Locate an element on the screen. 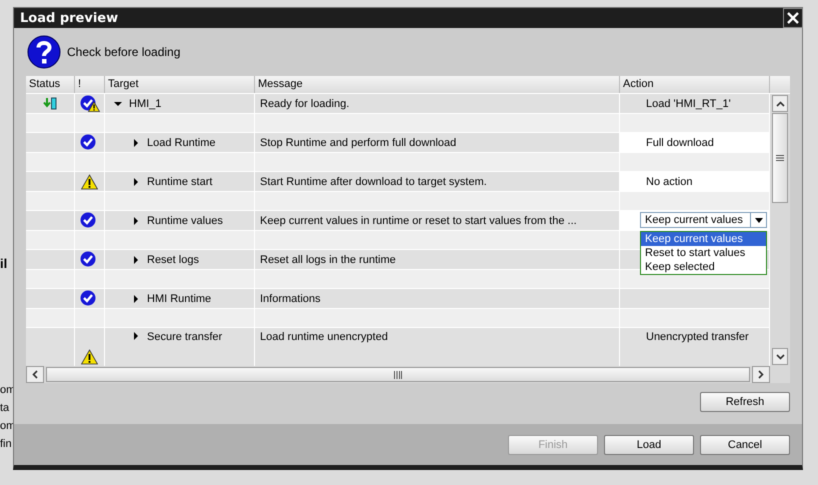  scroll-left-icon is located at coordinates (35, 374).